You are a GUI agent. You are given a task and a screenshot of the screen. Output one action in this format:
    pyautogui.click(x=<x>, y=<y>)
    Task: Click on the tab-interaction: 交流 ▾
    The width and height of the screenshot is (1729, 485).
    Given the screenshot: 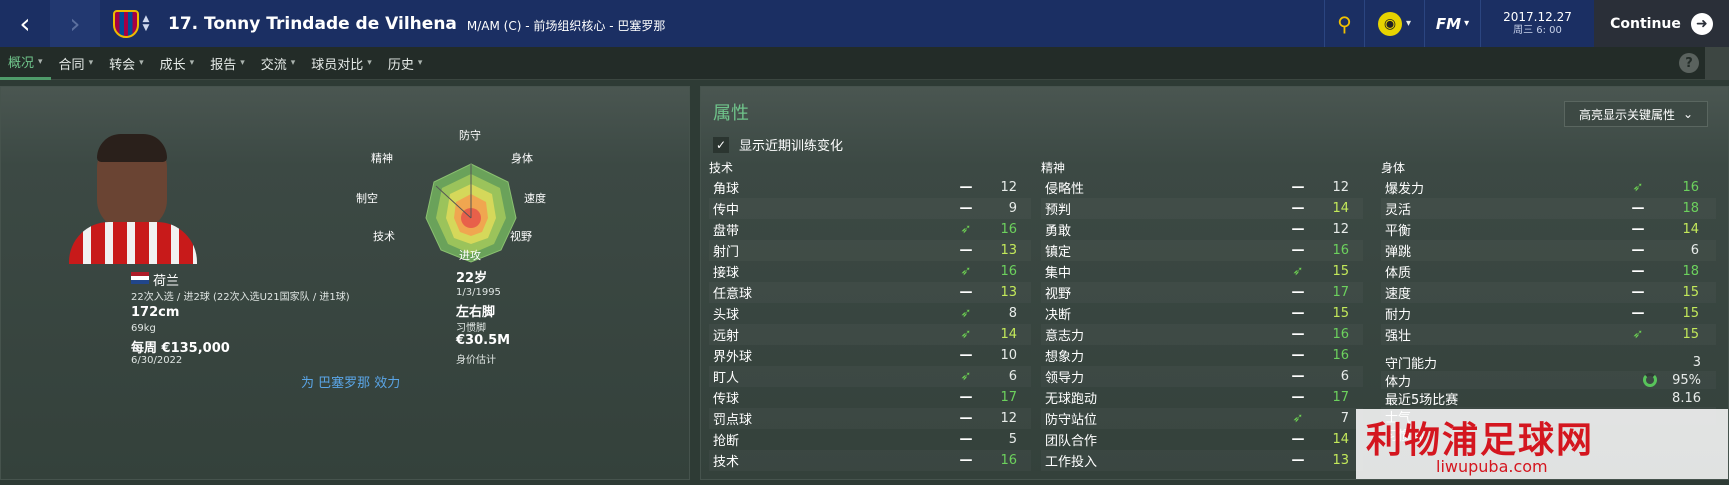 What is the action you would take?
    pyautogui.click(x=278, y=63)
    